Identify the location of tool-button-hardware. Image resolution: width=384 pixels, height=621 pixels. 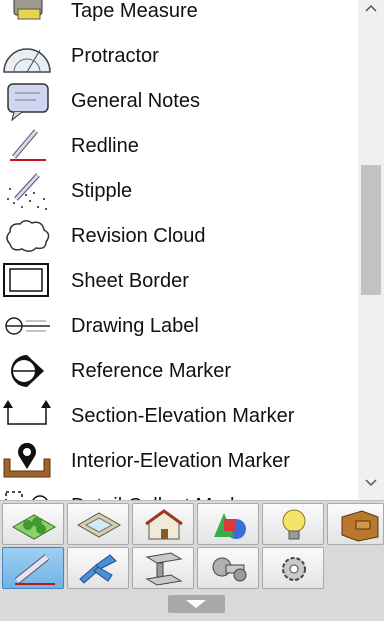
(228, 568).